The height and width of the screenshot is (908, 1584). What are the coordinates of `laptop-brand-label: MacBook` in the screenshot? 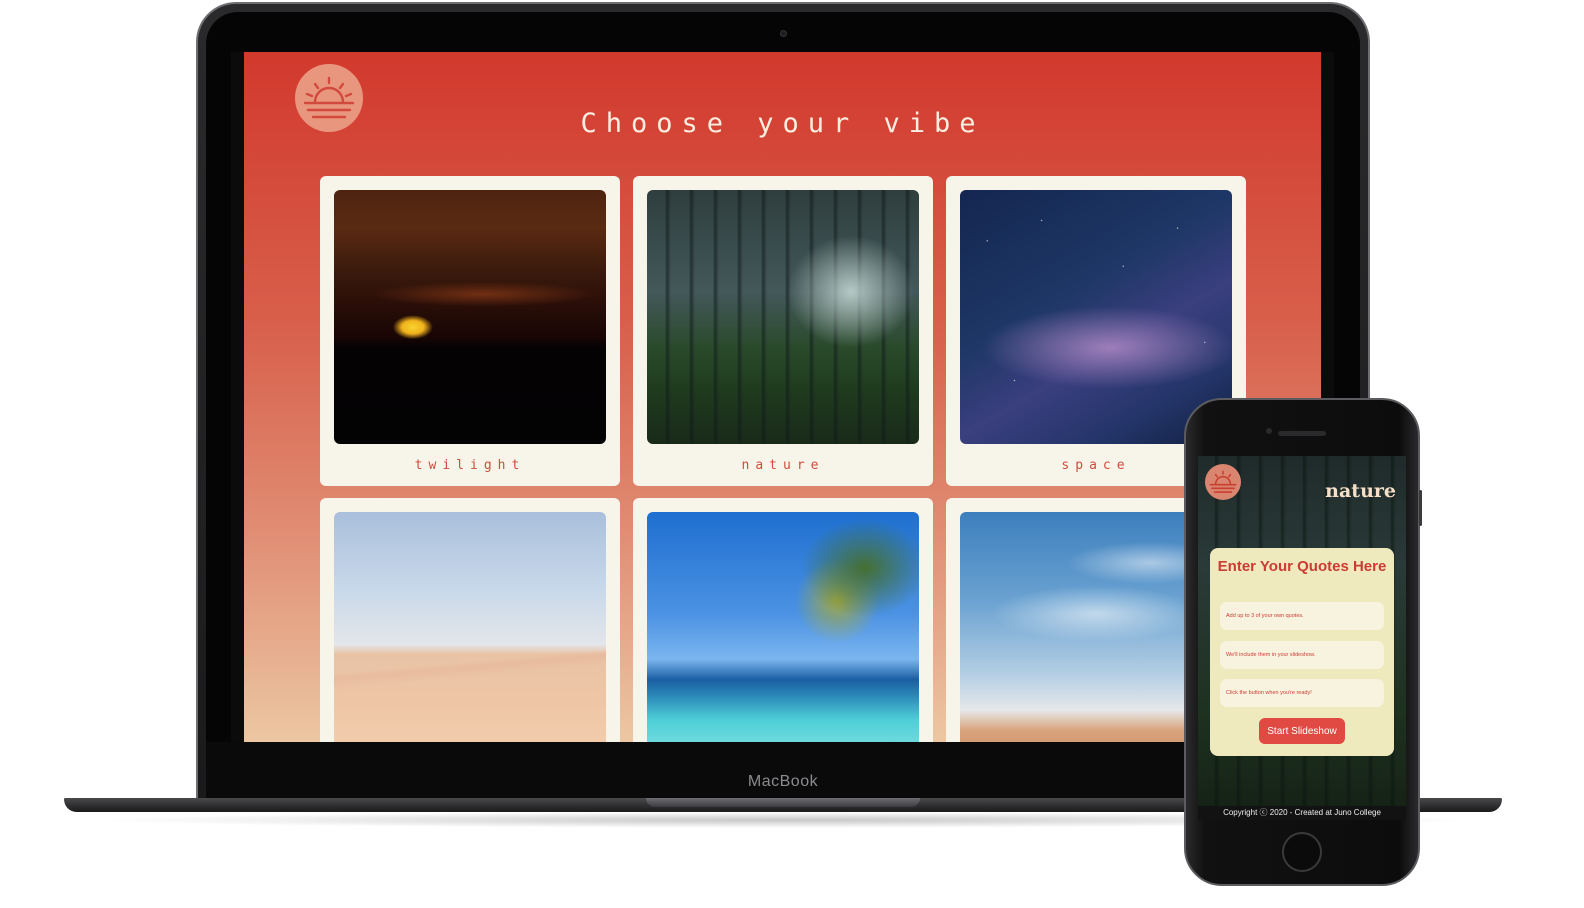 It's located at (783, 781).